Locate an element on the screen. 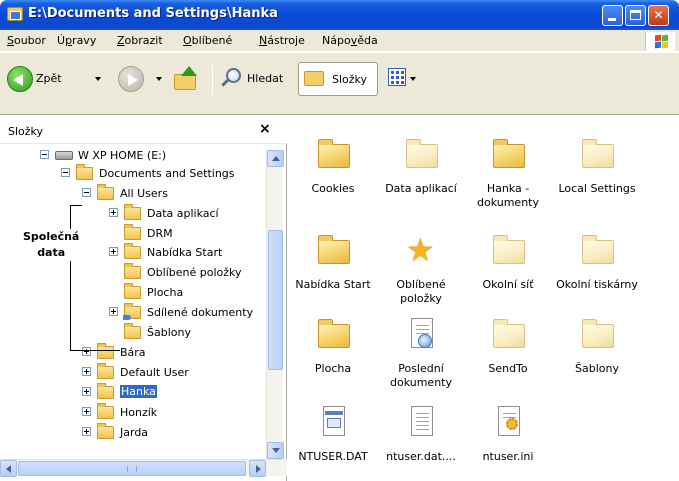 The width and height of the screenshot is (679, 481). file-item-sablony: Šablony is located at coordinates (597, 349).